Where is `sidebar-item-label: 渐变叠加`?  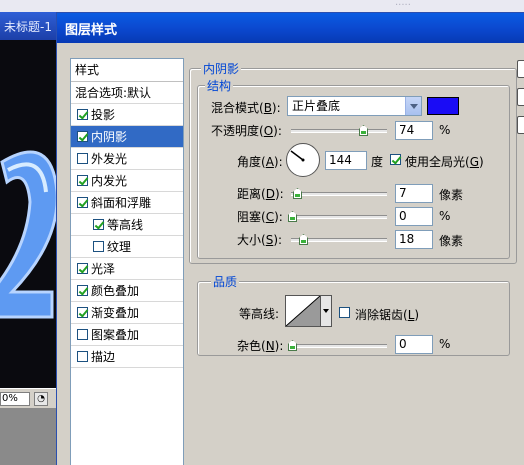 sidebar-item-label: 渐变叠加 is located at coordinates (115, 313).